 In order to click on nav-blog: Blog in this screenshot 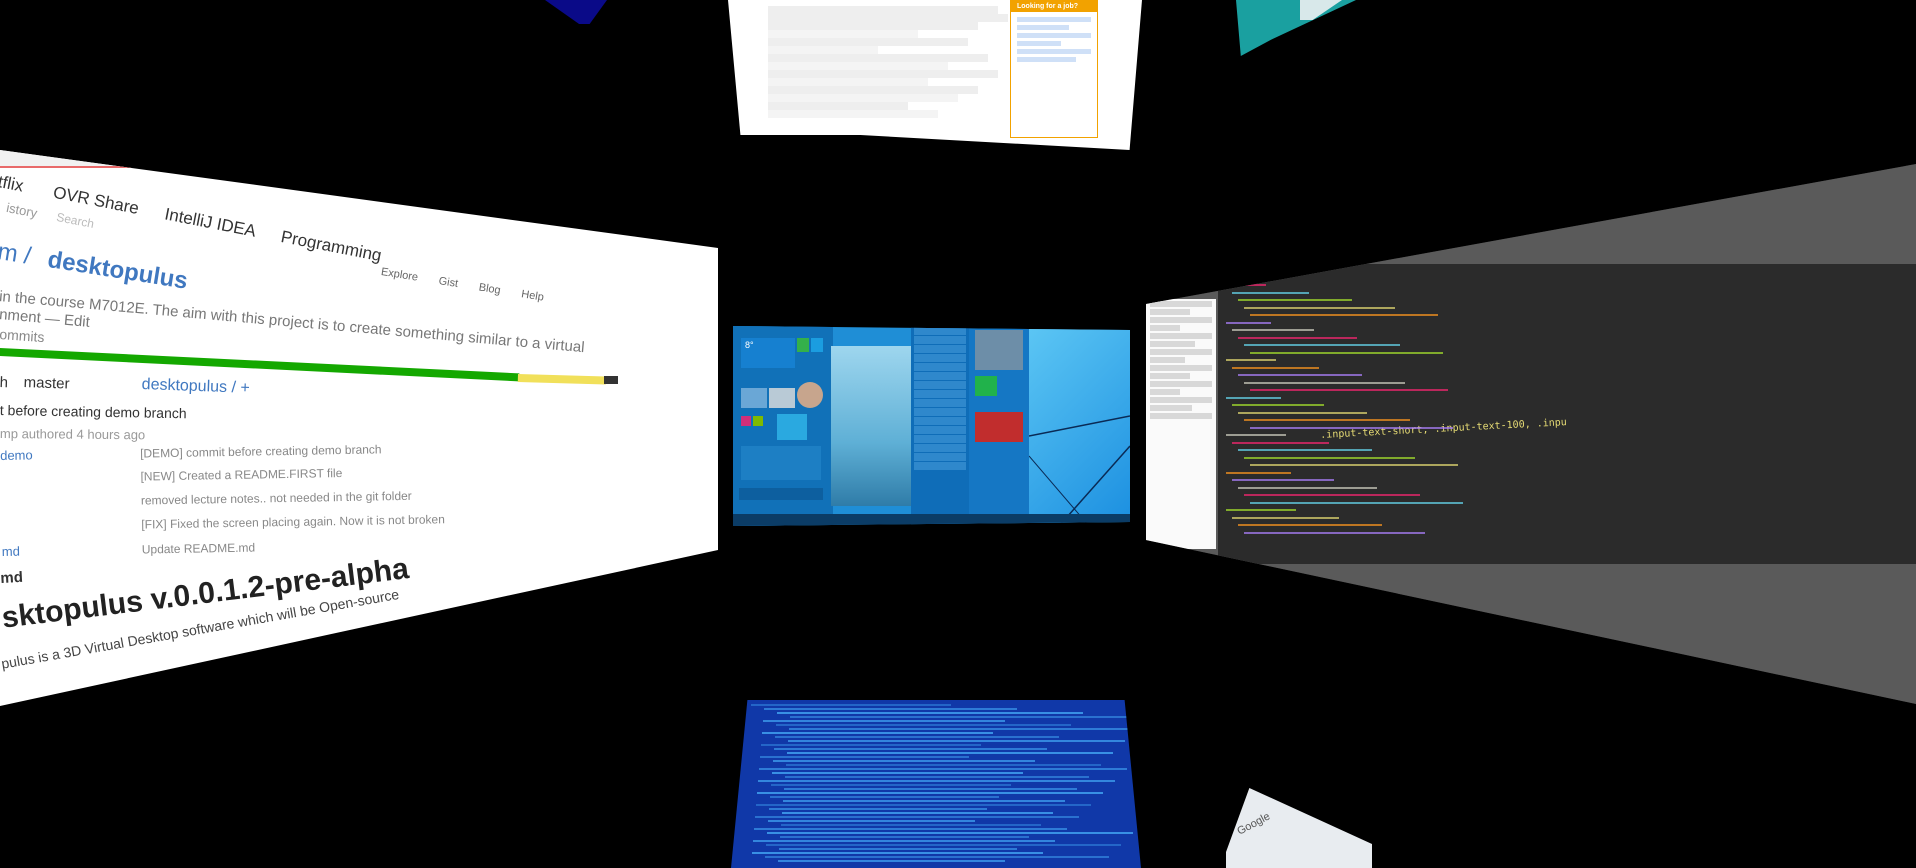, I will do `click(490, 288)`.